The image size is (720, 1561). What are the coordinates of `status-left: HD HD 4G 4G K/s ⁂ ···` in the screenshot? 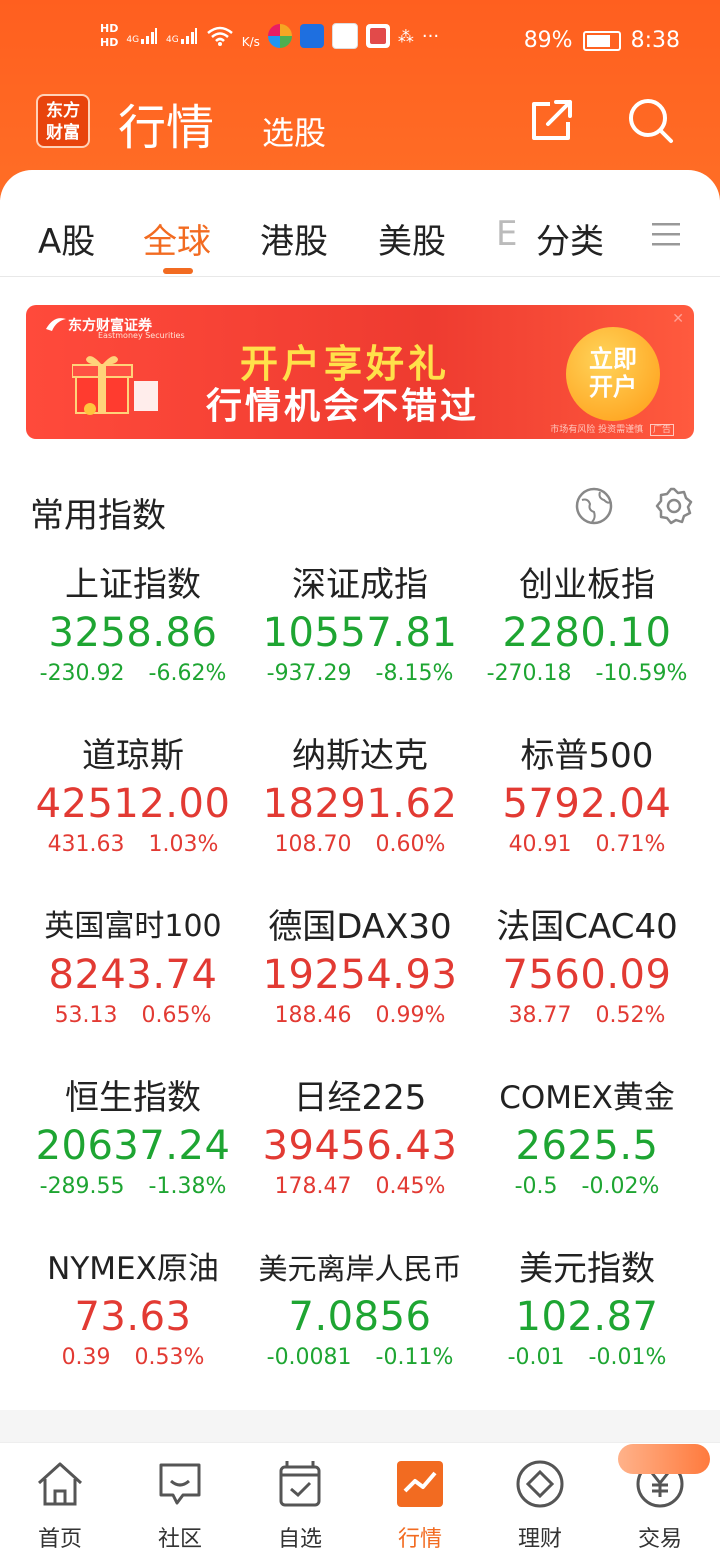 It's located at (269, 36).